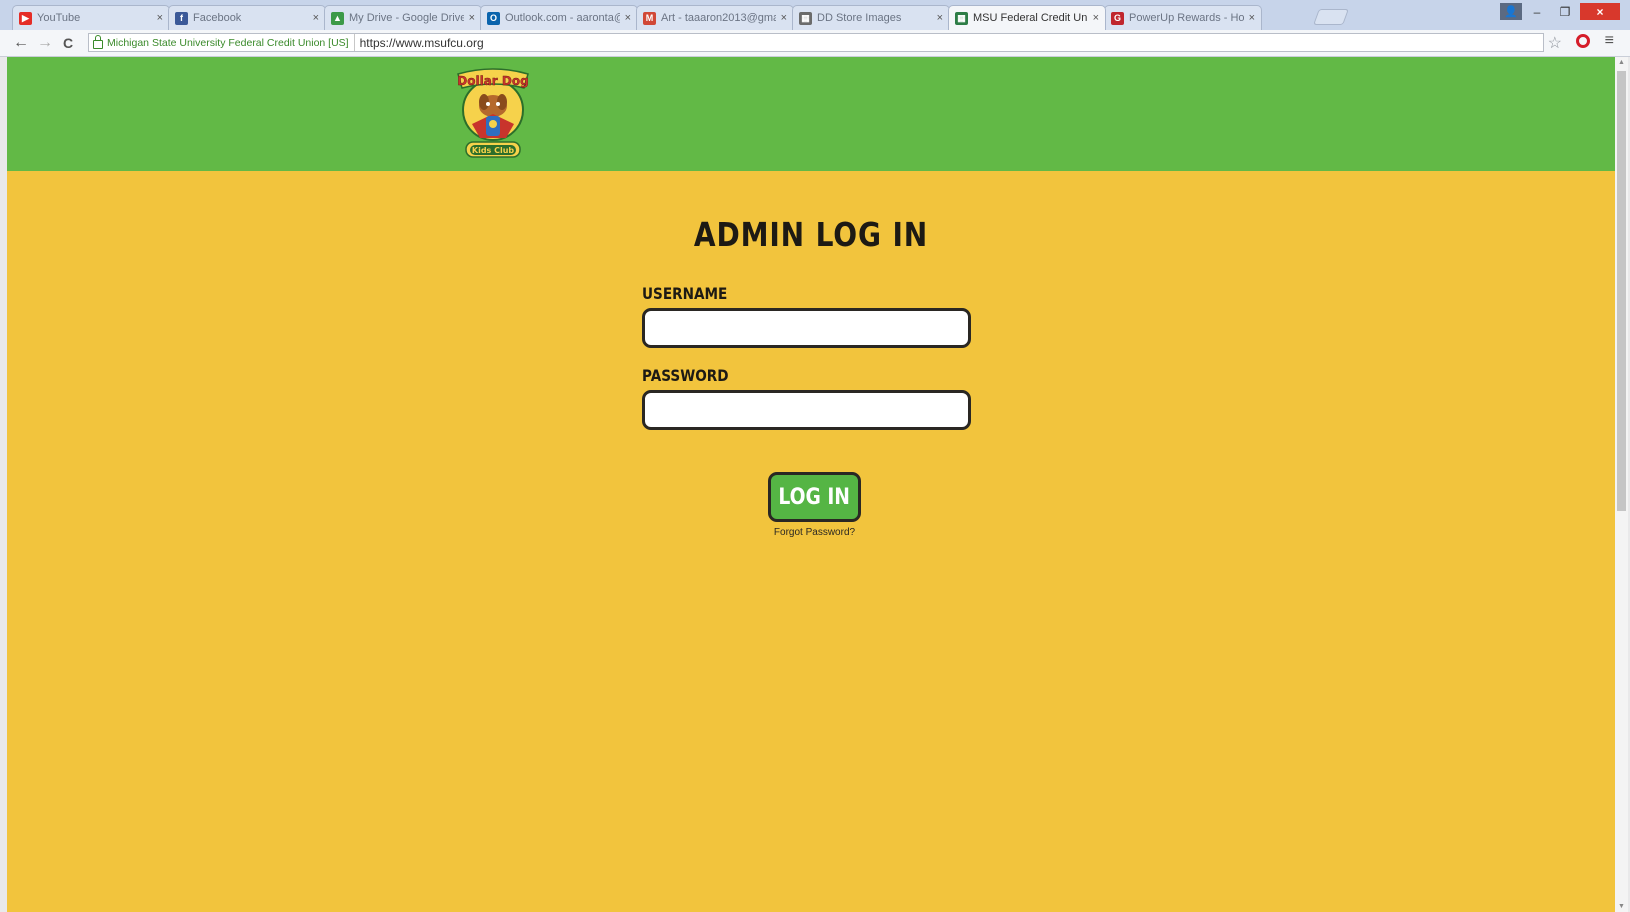 This screenshot has width=1630, height=912. Describe the element at coordinates (1555, 43) in the screenshot. I see `bookmark-star-icon: ☆` at that location.